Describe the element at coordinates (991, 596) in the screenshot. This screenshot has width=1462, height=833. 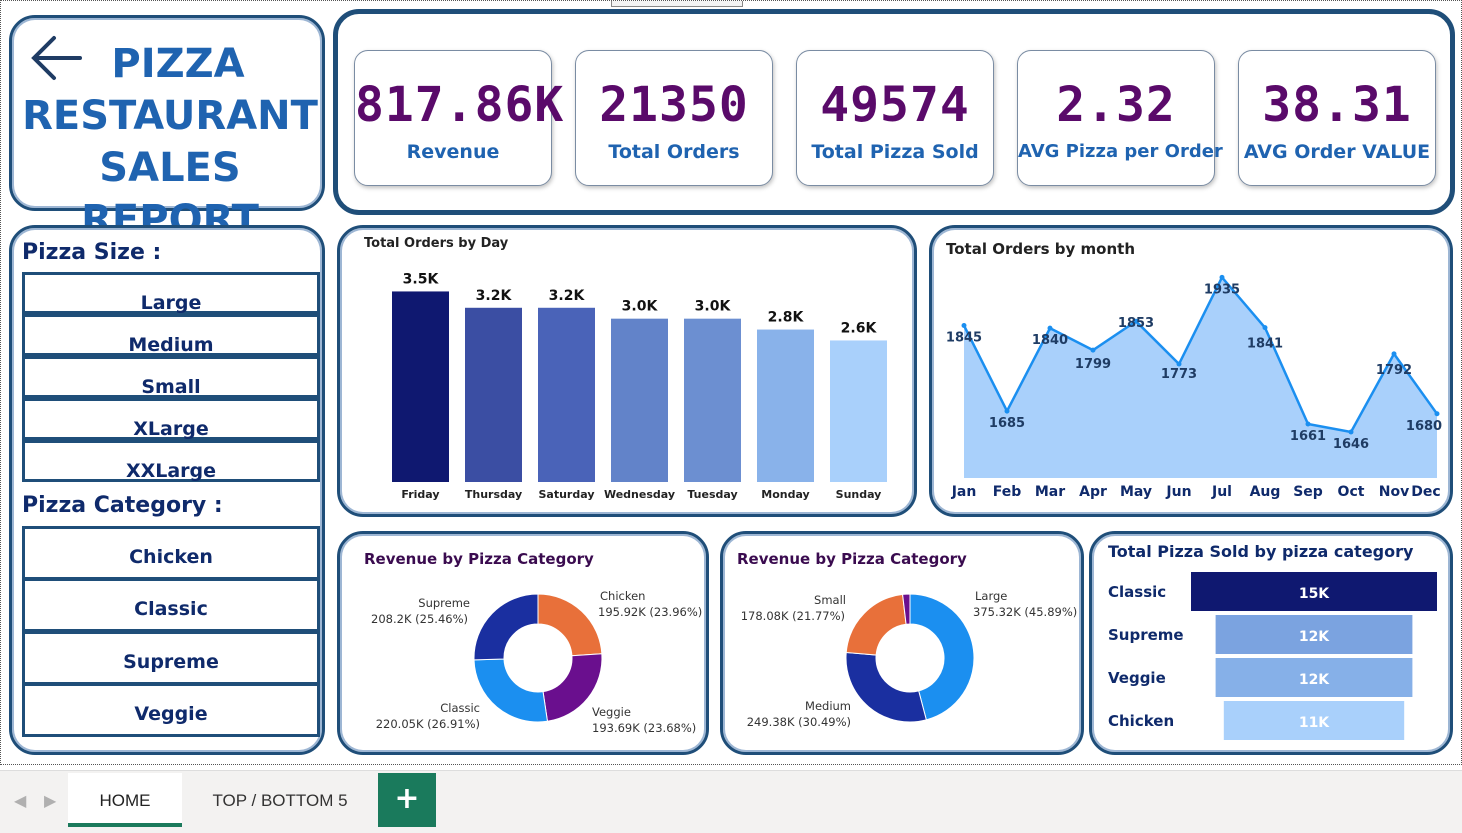
I see `slice-name-label: Large` at that location.